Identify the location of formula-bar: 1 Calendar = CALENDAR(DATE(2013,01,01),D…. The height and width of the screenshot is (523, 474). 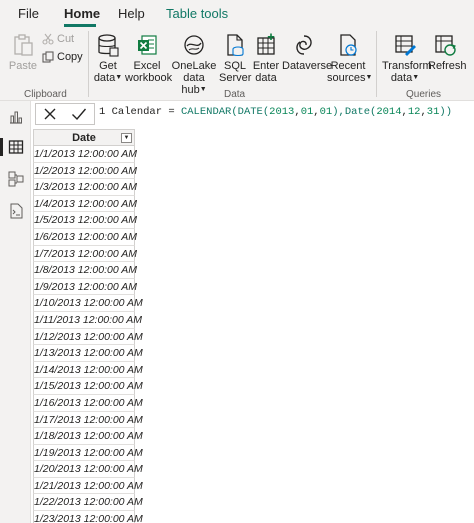
(253, 114).